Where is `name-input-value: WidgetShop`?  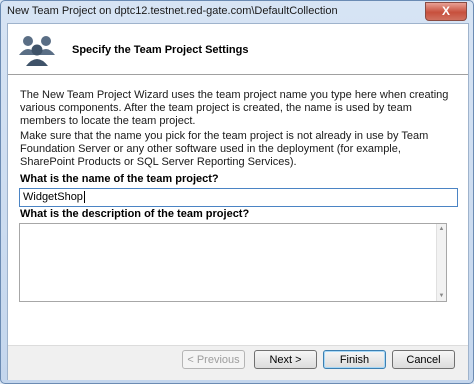
name-input-value: WidgetShop is located at coordinates (53, 197).